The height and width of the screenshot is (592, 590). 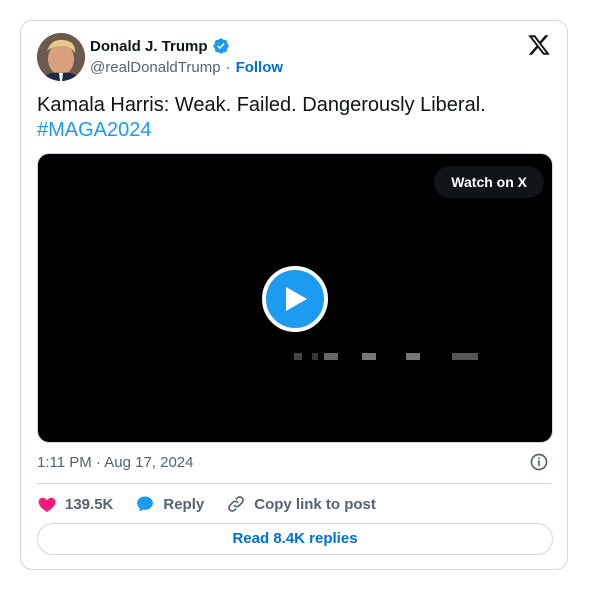 I want to click on hashtag-link: #MAGA2024, so click(x=294, y=130).